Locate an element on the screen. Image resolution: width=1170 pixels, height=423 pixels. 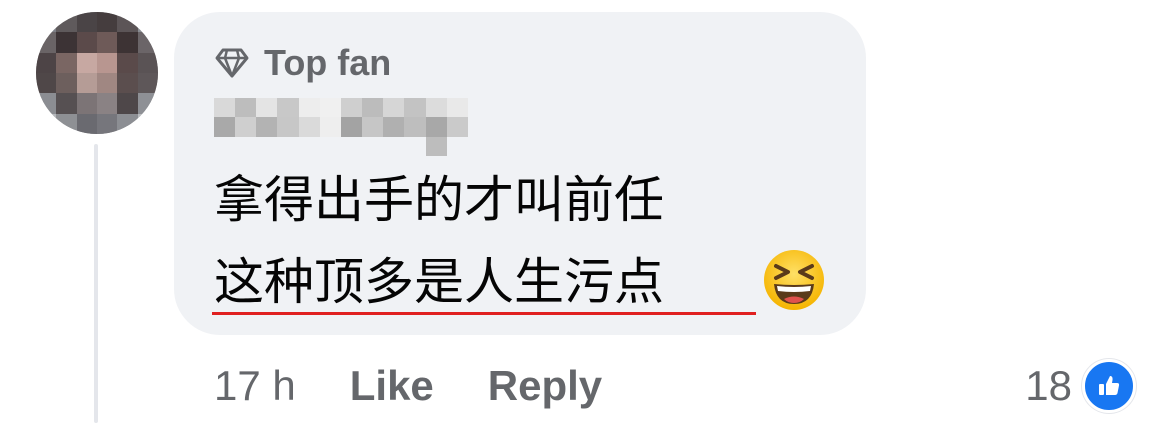
grinning-squinting-face-icon is located at coordinates (794, 280).